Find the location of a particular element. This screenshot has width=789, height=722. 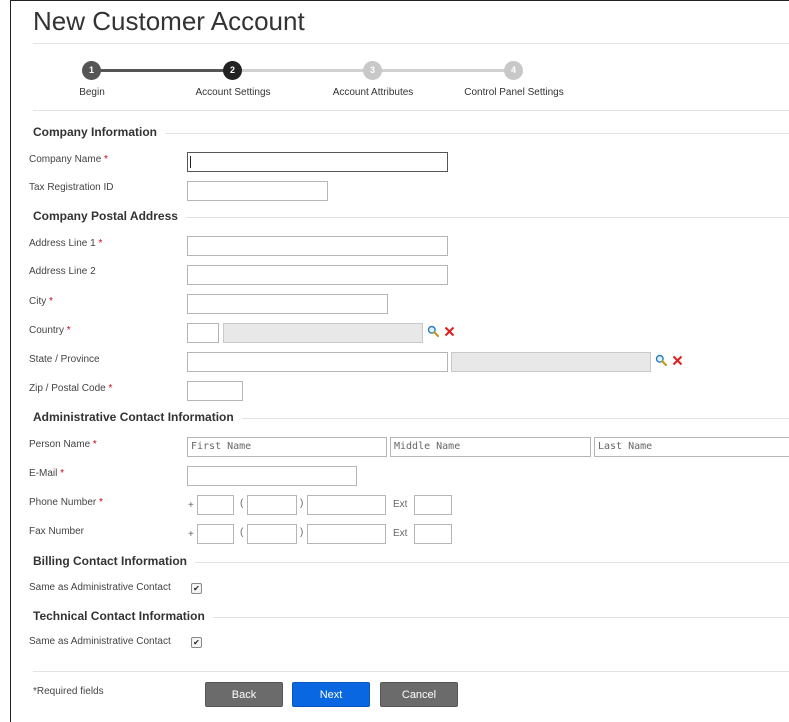

fax-close-paren: ) is located at coordinates (302, 532).